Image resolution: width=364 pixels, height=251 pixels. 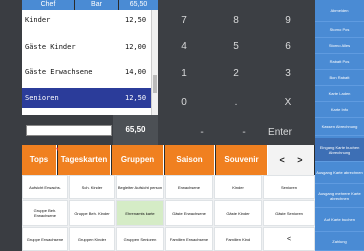 I want to click on order-row: Kinder 12,50, so click(x=89, y=20).